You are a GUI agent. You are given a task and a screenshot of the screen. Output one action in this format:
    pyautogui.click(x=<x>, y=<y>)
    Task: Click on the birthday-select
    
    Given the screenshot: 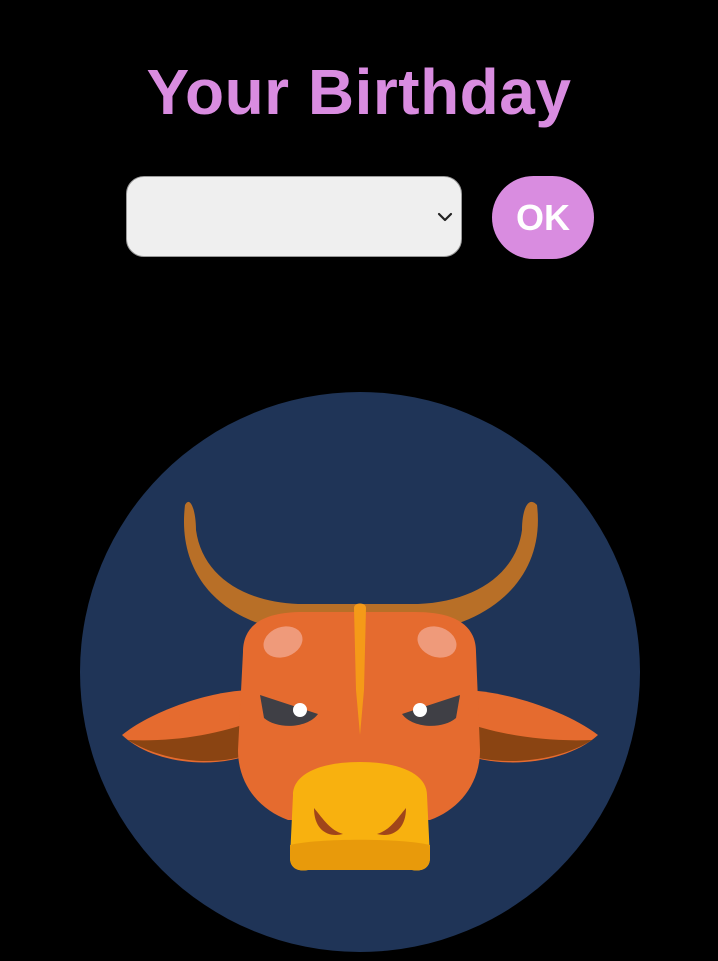 What is the action you would take?
    pyautogui.click(x=294, y=216)
    